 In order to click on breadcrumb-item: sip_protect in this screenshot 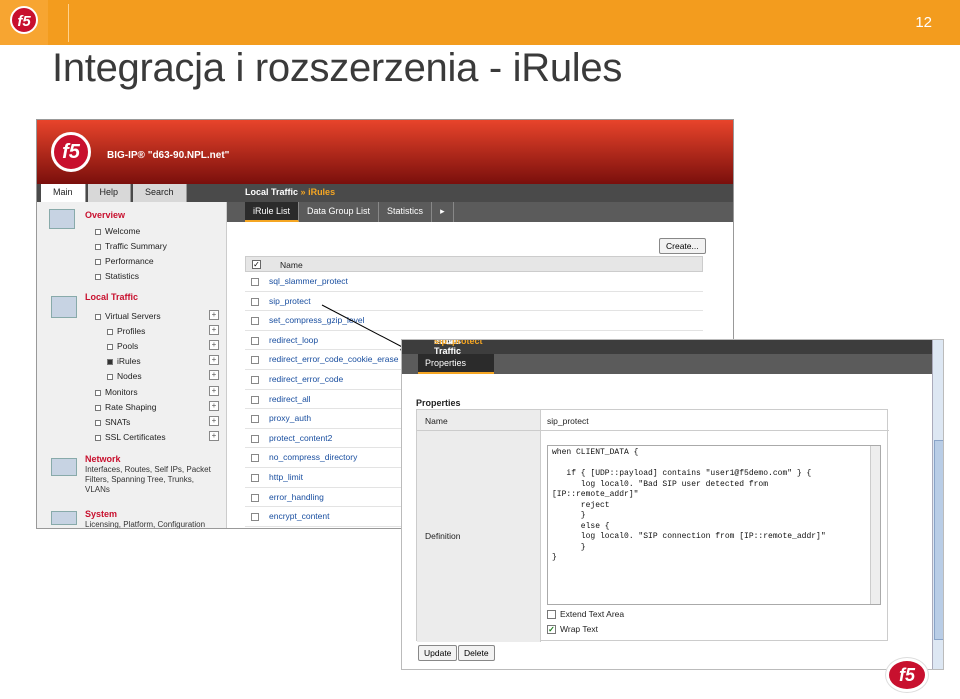, I will do `click(458, 342)`.